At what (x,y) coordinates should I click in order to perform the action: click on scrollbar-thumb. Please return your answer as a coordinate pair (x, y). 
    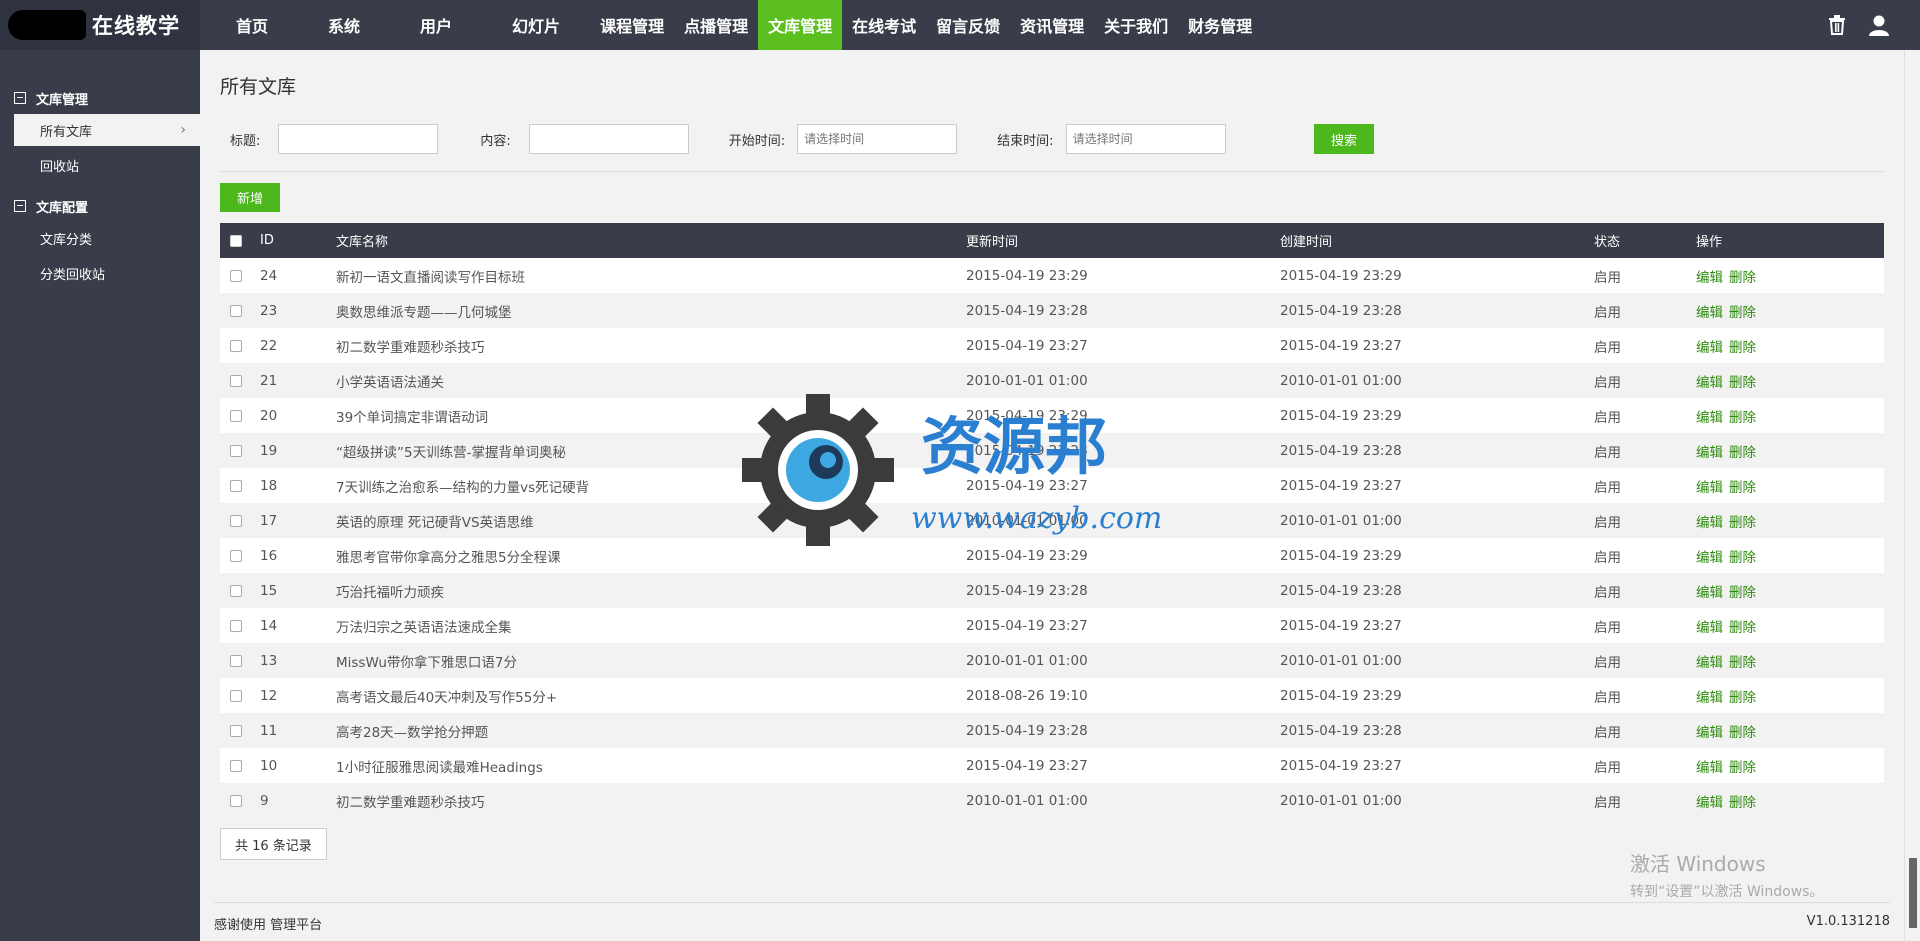
    Looking at the image, I should click on (1913, 893).